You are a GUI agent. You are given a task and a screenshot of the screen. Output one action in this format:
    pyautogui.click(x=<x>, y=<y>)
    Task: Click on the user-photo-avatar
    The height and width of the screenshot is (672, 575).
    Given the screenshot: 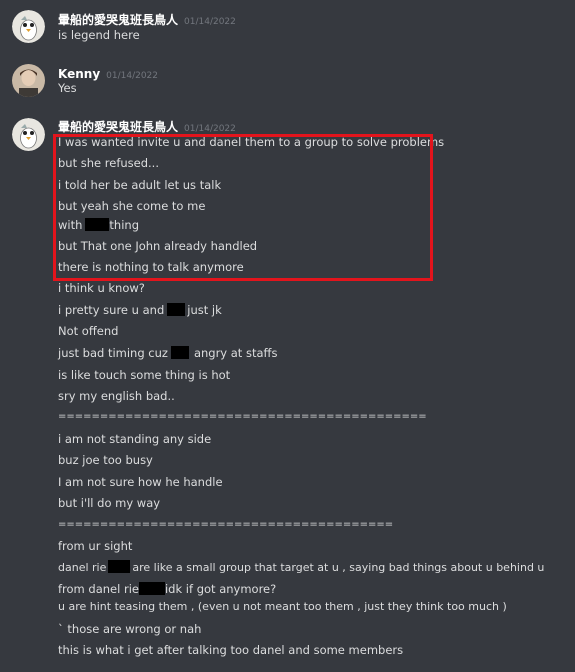 What is the action you would take?
    pyautogui.click(x=28, y=80)
    